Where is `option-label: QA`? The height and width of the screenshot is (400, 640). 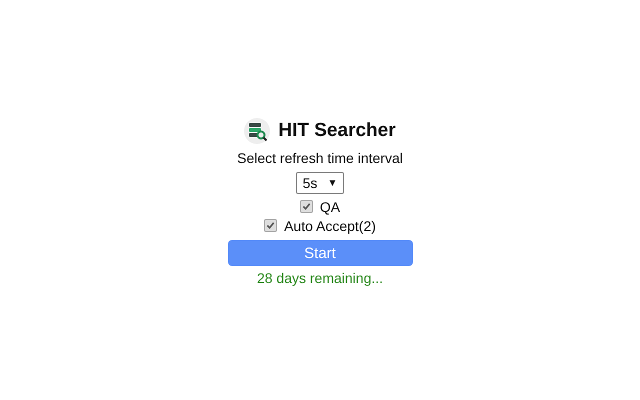
option-label: QA is located at coordinates (330, 206).